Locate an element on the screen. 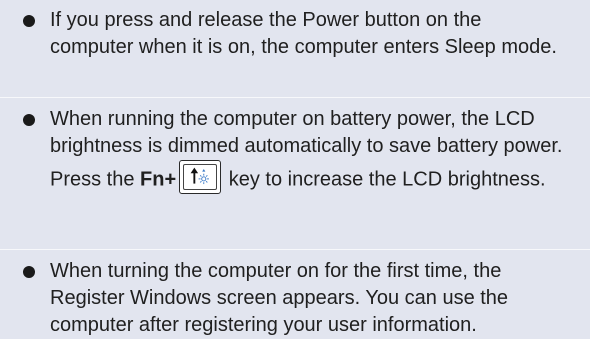 The height and width of the screenshot is (339, 590). note-subtext-prefix: Press the is located at coordinates (95, 179).